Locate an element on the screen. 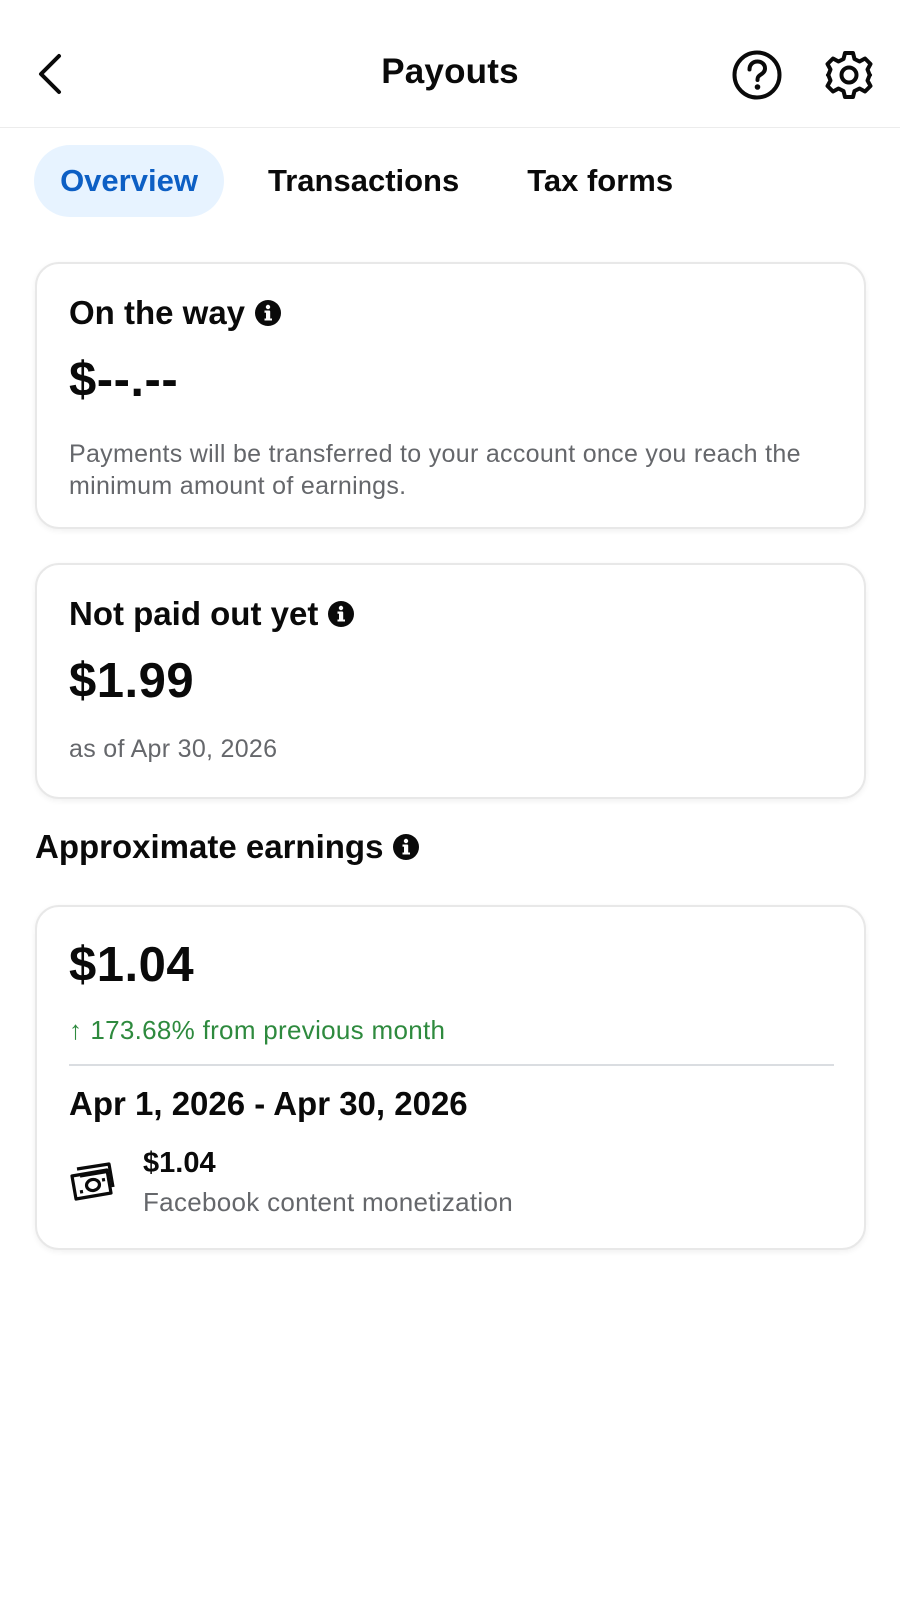 Image resolution: width=900 pixels, height=1600 pixels. not-paid-out-as-of: as of Apr 30, 2026 is located at coordinates (173, 749).